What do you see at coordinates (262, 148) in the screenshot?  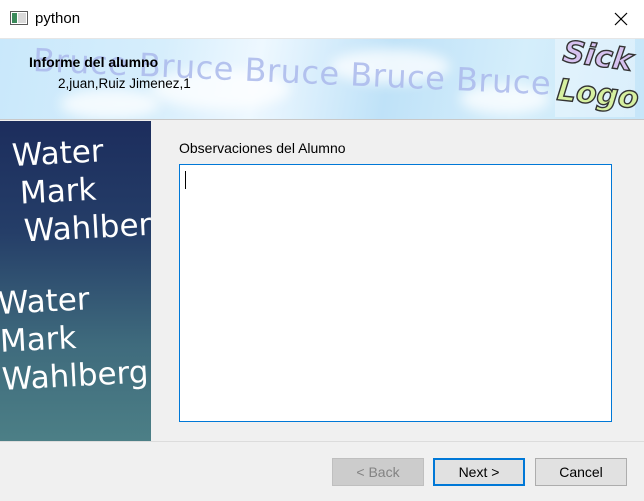 I see `observations-label: Observaciones del Alumno` at bounding box center [262, 148].